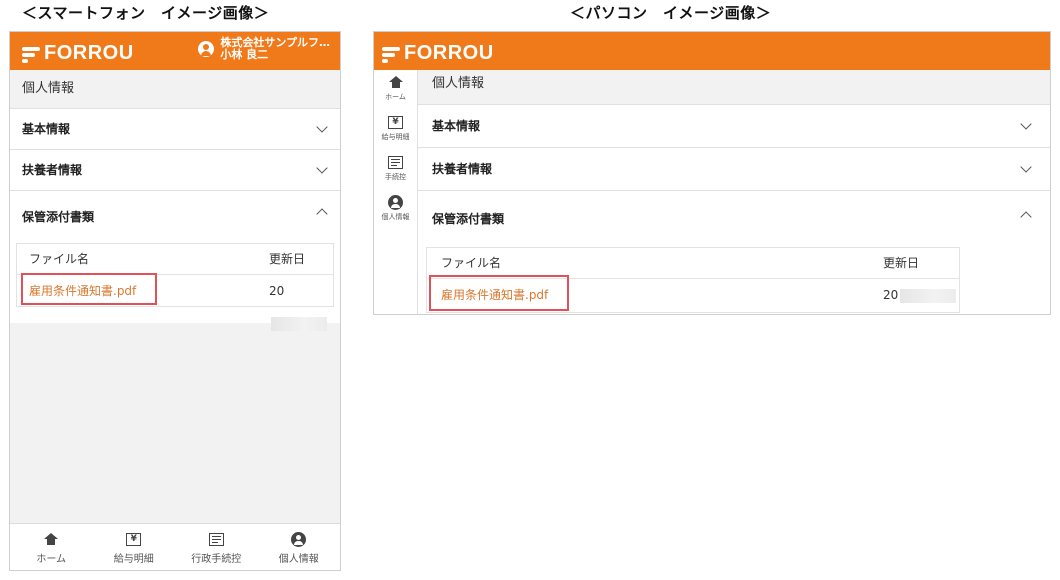 This screenshot has width=1060, height=580. I want to click on sidebar-item-label: 給与明細, so click(395, 137).